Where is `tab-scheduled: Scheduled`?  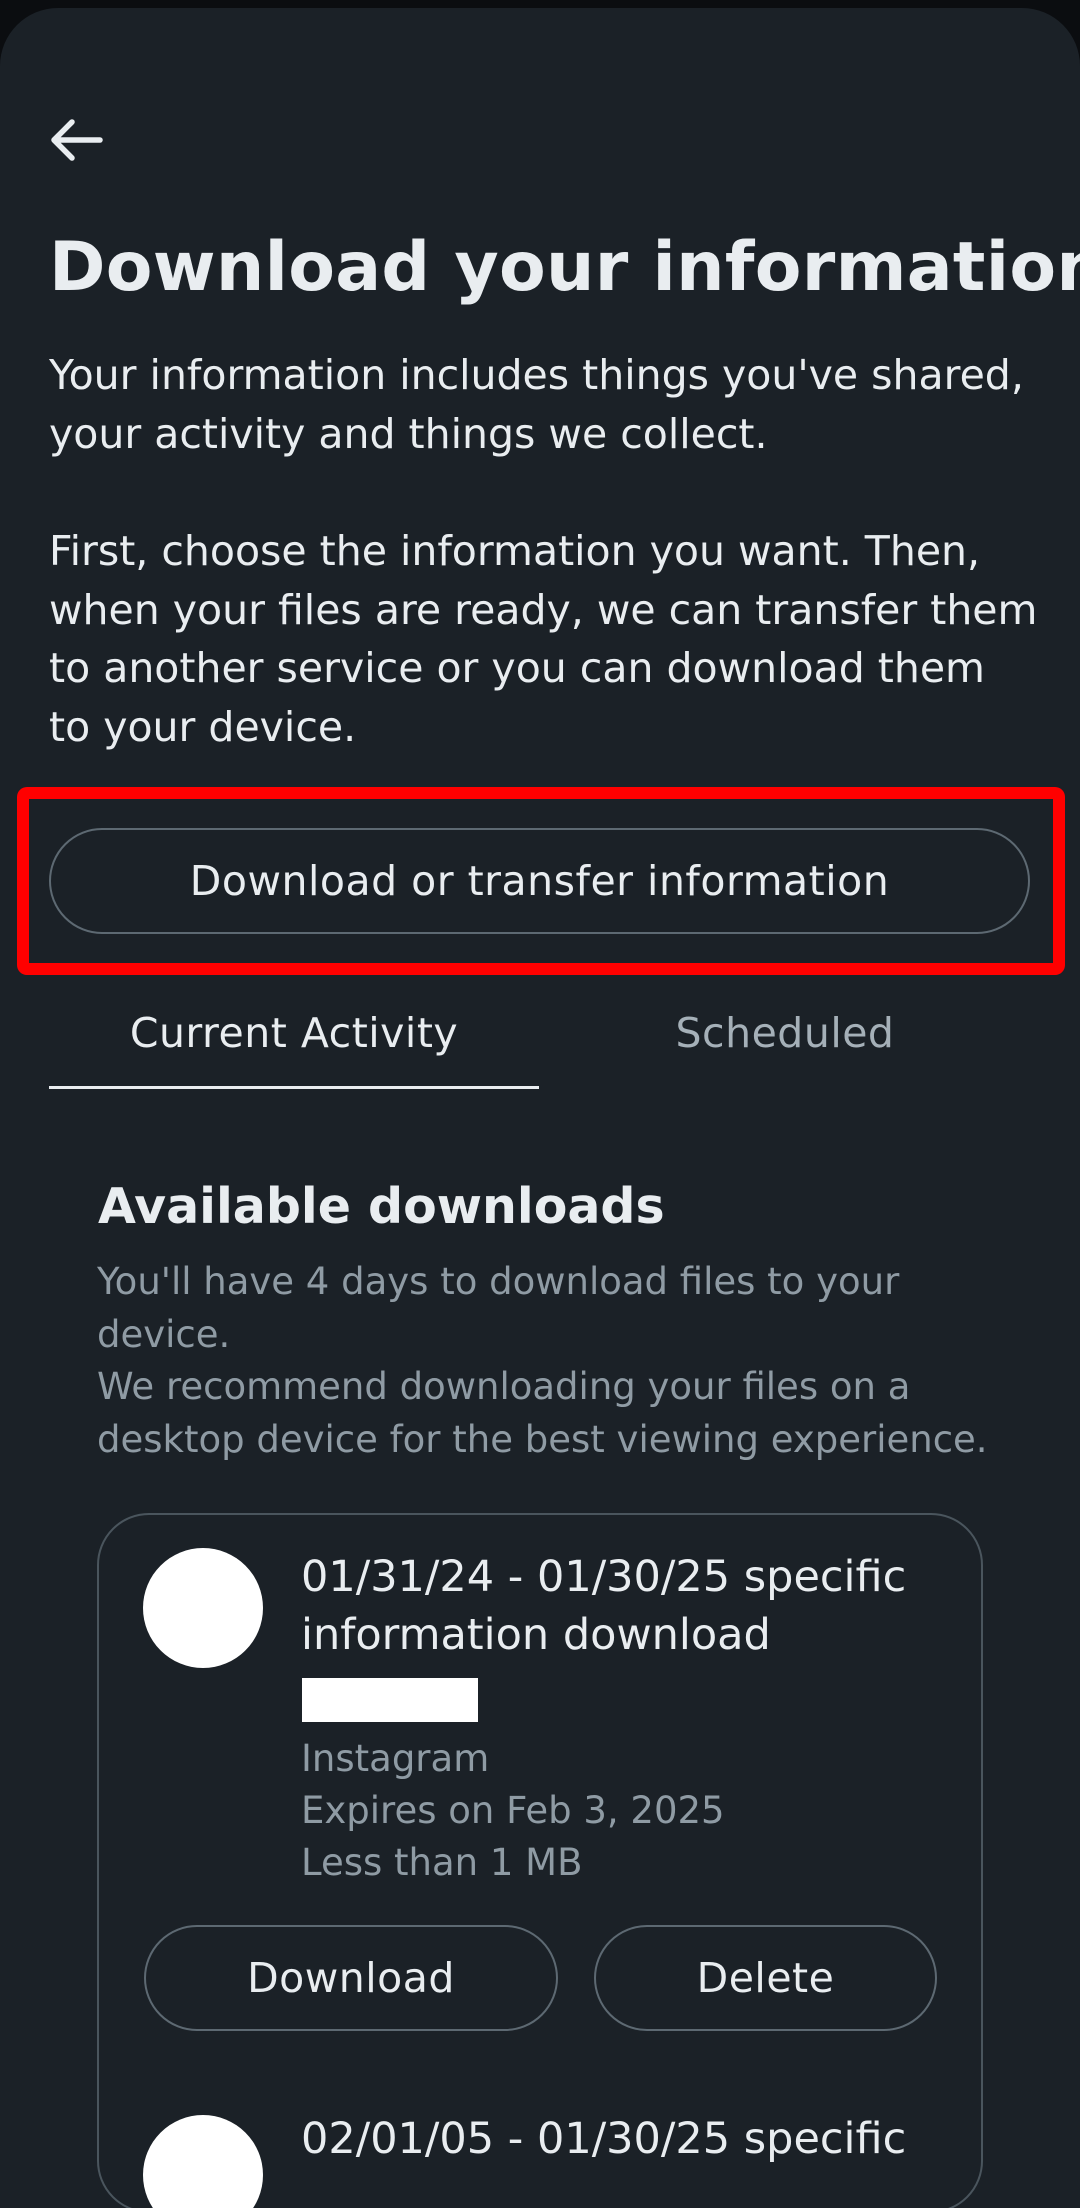
tab-scheduled: Scheduled is located at coordinates (785, 1033).